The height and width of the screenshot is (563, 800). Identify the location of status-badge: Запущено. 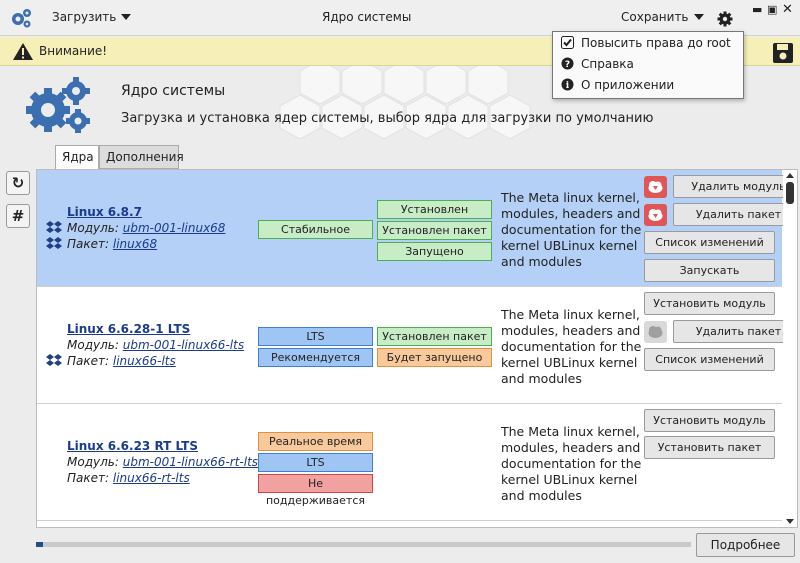
(434, 251).